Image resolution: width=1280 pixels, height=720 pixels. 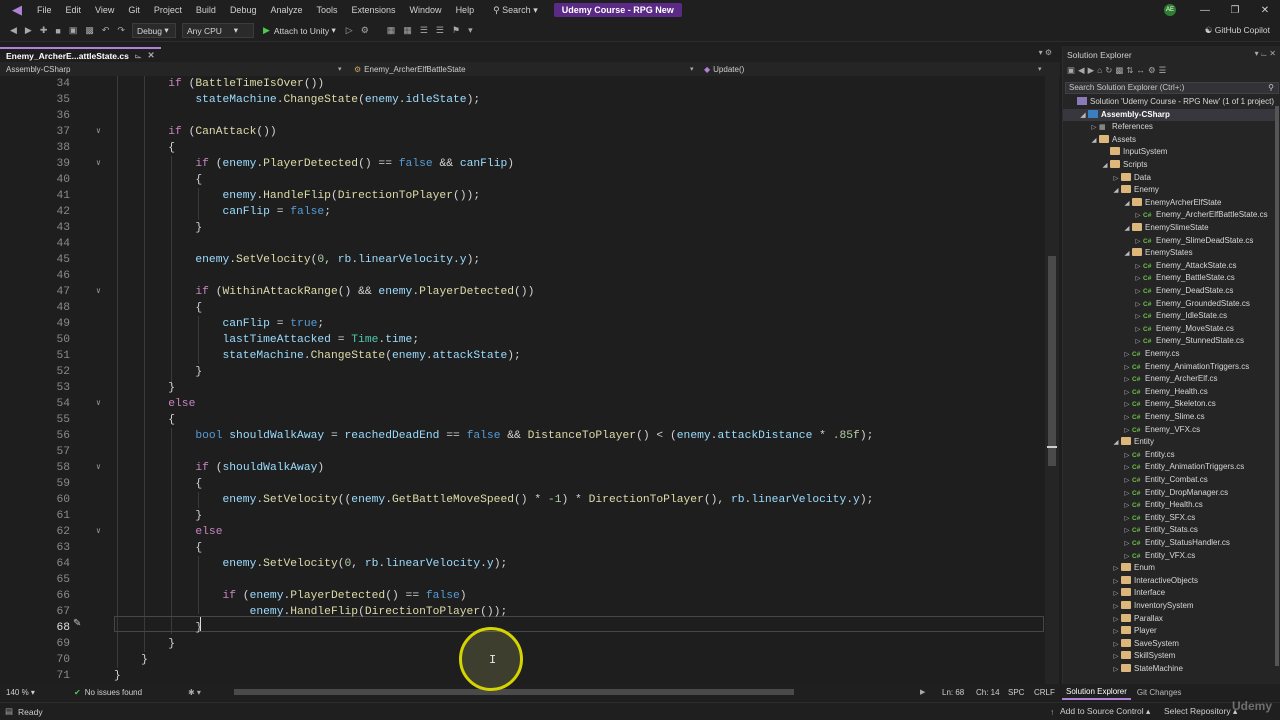 What do you see at coordinates (1170, 606) in the screenshot?
I see `tree-item: ▷ InventorySystem` at bounding box center [1170, 606].